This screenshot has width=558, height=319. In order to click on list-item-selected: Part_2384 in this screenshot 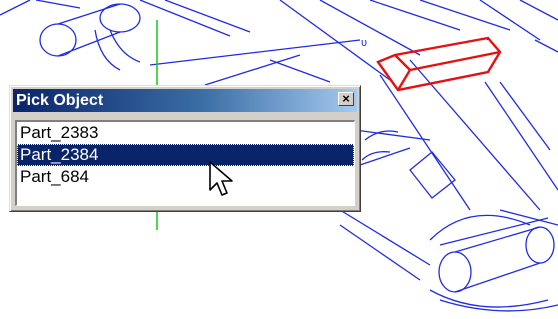, I will do `click(185, 155)`.